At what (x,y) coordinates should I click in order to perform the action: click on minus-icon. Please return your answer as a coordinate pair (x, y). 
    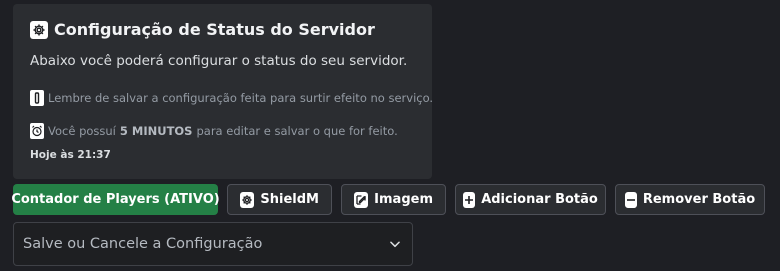
    Looking at the image, I should click on (630, 199).